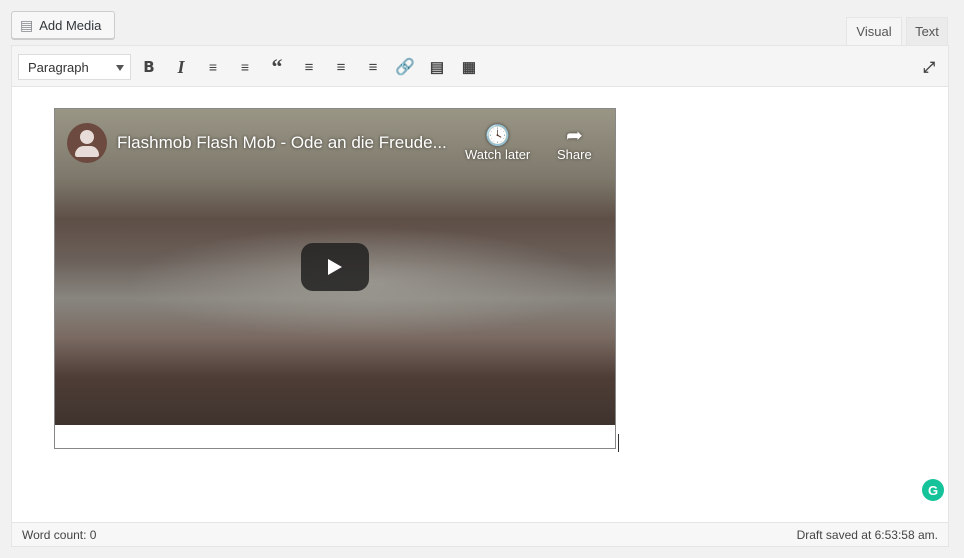  I want to click on share-button: ➦ Share, so click(574, 142).